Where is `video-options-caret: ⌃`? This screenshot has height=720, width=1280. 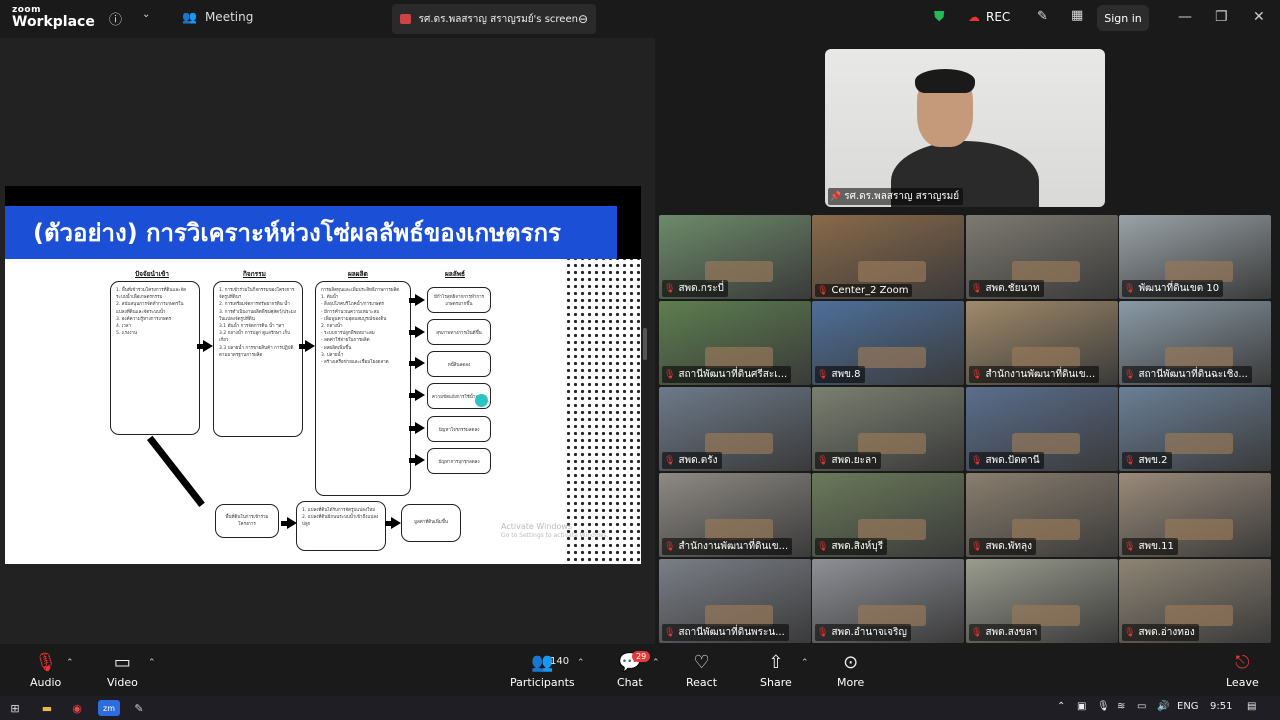 video-options-caret: ⌃ is located at coordinates (152, 663).